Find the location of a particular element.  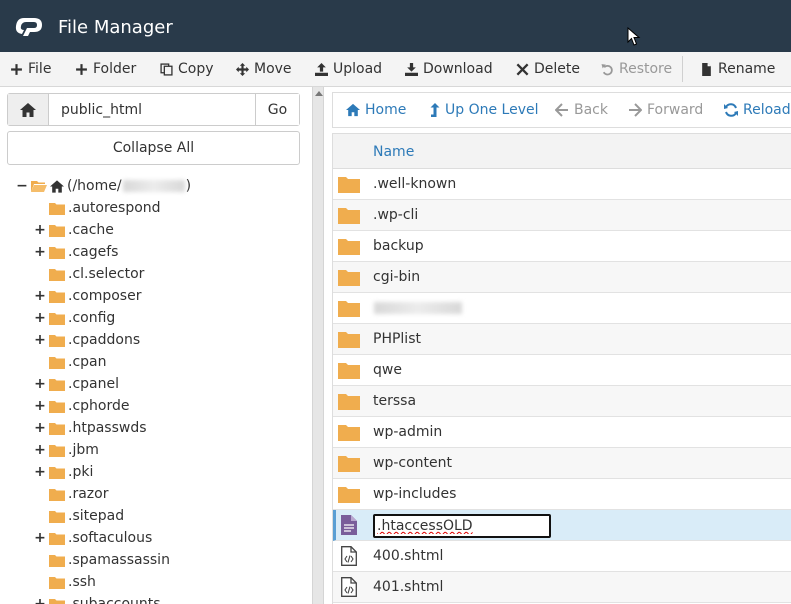

delete-label: Delete is located at coordinates (557, 69).